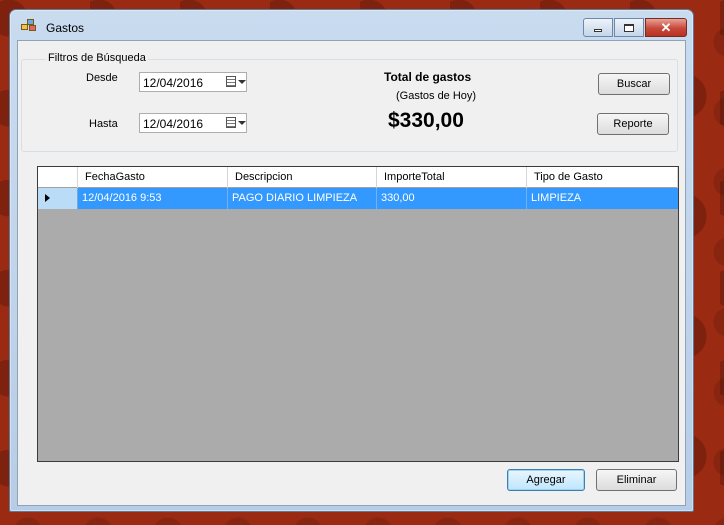 The image size is (724, 525). I want to click on cell-descripcion: PAGO DIARIO LIMPIEZA, so click(302, 198).